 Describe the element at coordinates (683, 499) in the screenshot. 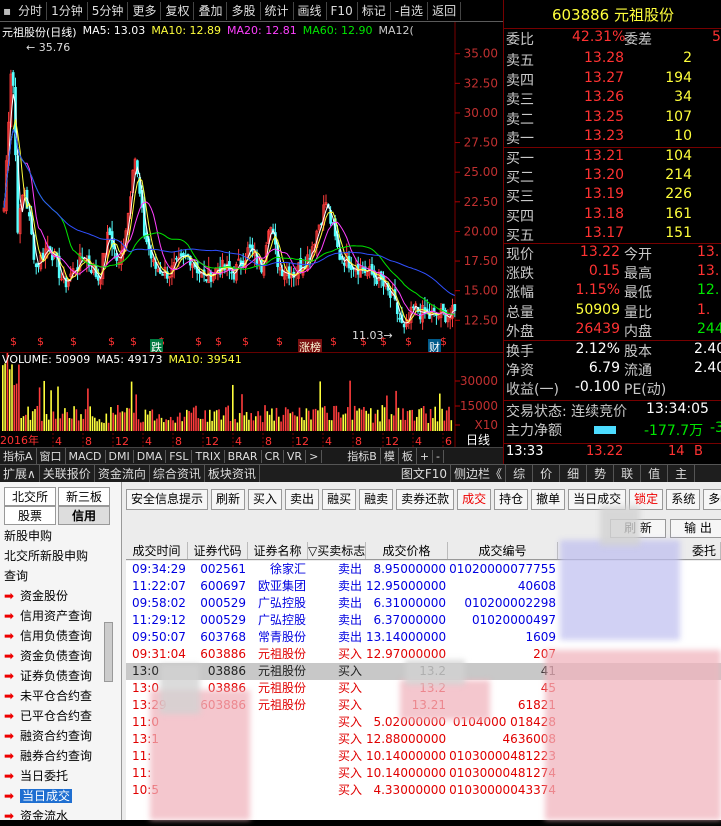

I see `toolbar-button: 系统` at that location.